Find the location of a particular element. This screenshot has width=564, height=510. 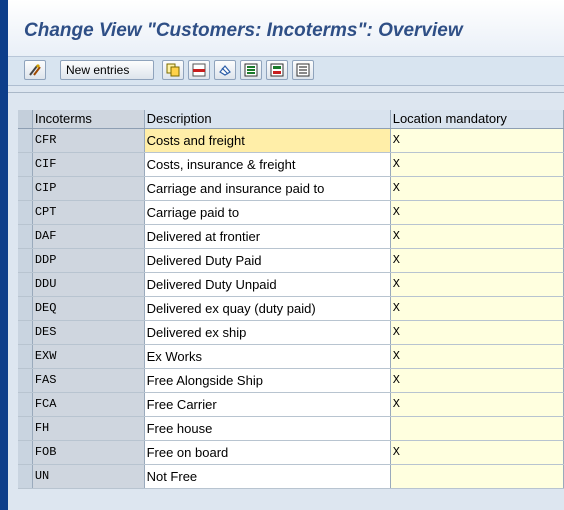

table-row: DAF Delivered at frontier X is located at coordinates (291, 236).